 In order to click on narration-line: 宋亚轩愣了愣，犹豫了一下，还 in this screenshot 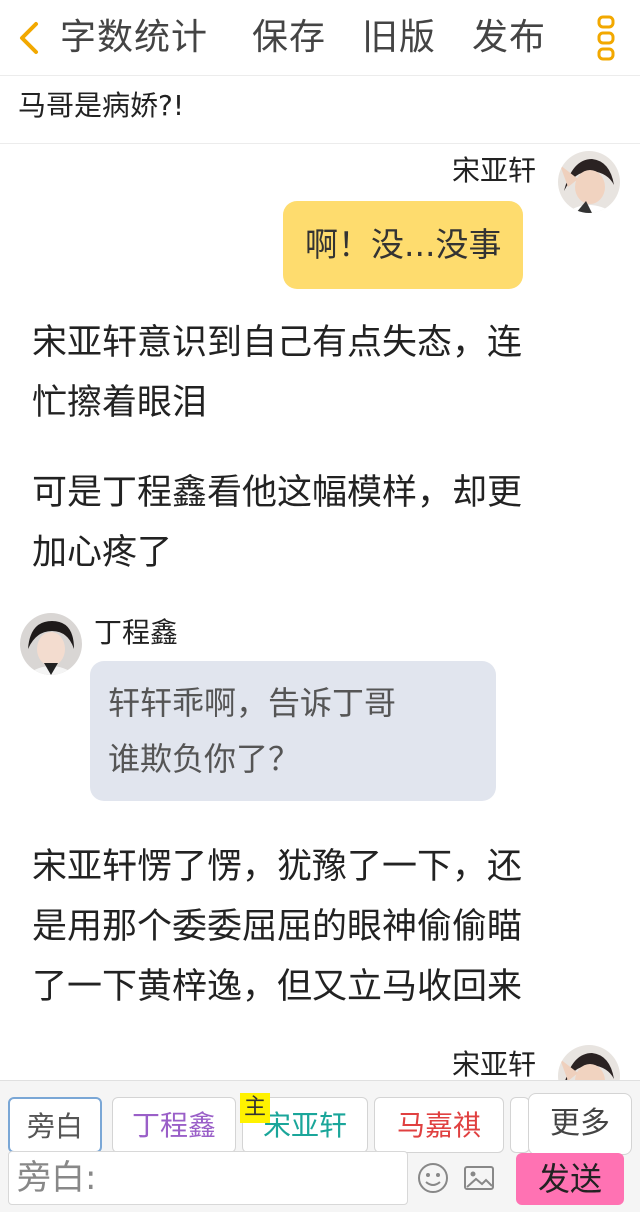, I will do `click(277, 867)`.